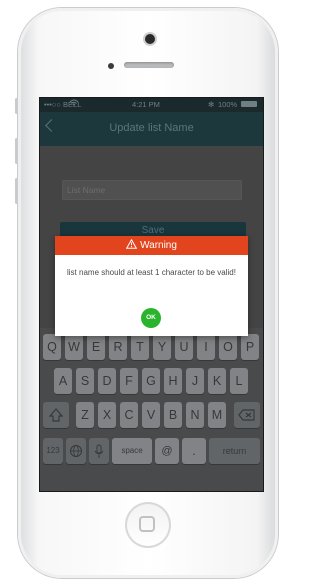  What do you see at coordinates (158, 245) in the screenshot?
I see `dialog-title: Warning` at bounding box center [158, 245].